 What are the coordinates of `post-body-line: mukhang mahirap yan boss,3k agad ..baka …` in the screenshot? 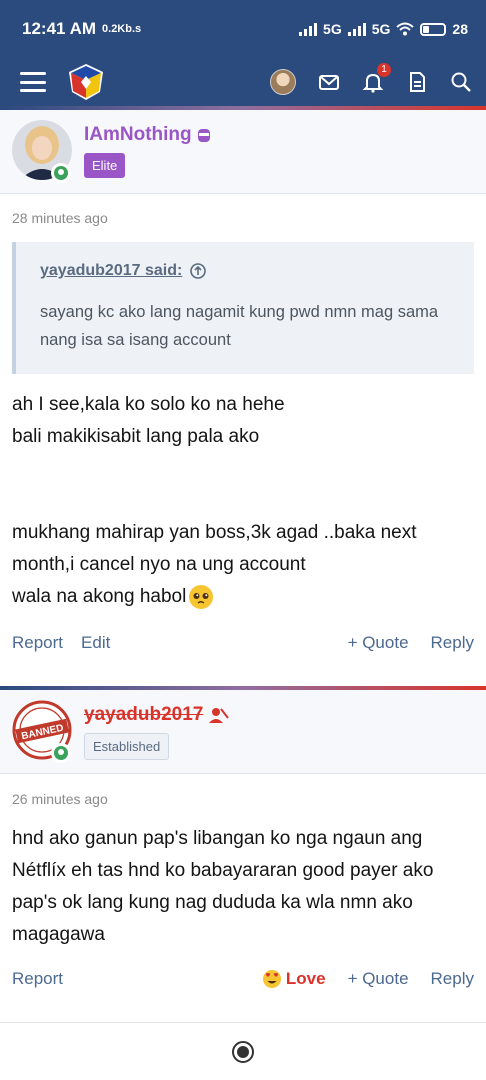 It's located at (214, 548).